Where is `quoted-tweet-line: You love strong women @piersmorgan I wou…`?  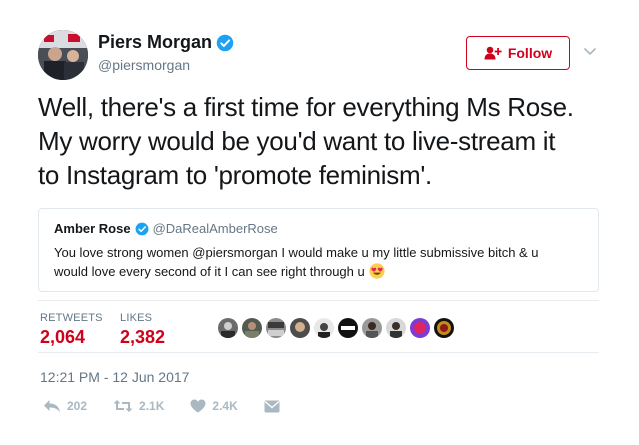
quoted-tweet-line: You love strong women @piersmorgan I wou… is located at coordinates (296, 252).